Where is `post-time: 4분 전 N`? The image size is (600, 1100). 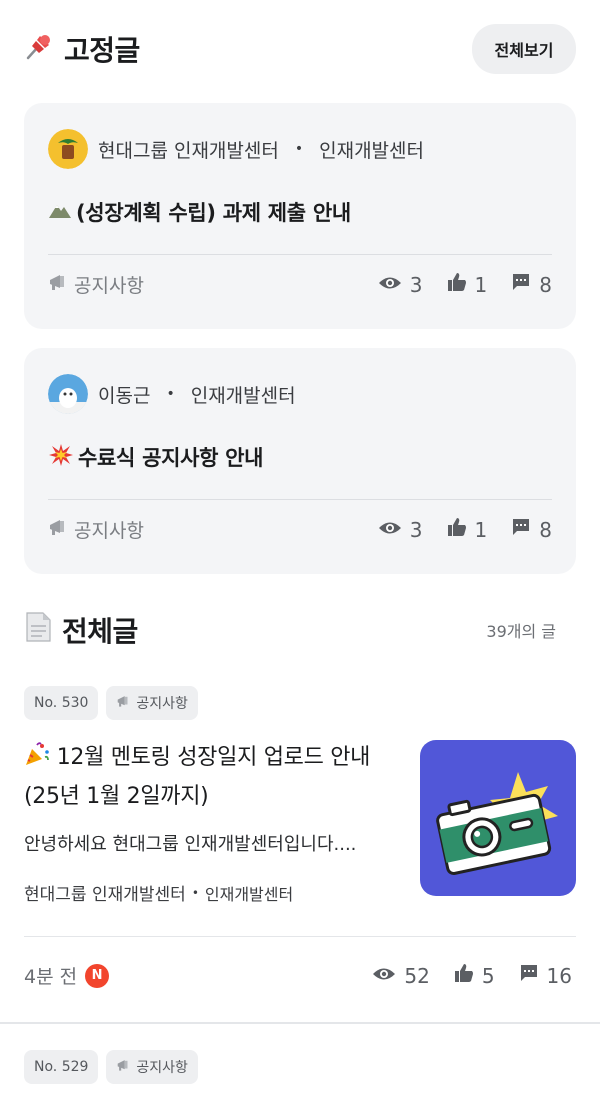 post-time: 4분 전 N is located at coordinates (67, 975).